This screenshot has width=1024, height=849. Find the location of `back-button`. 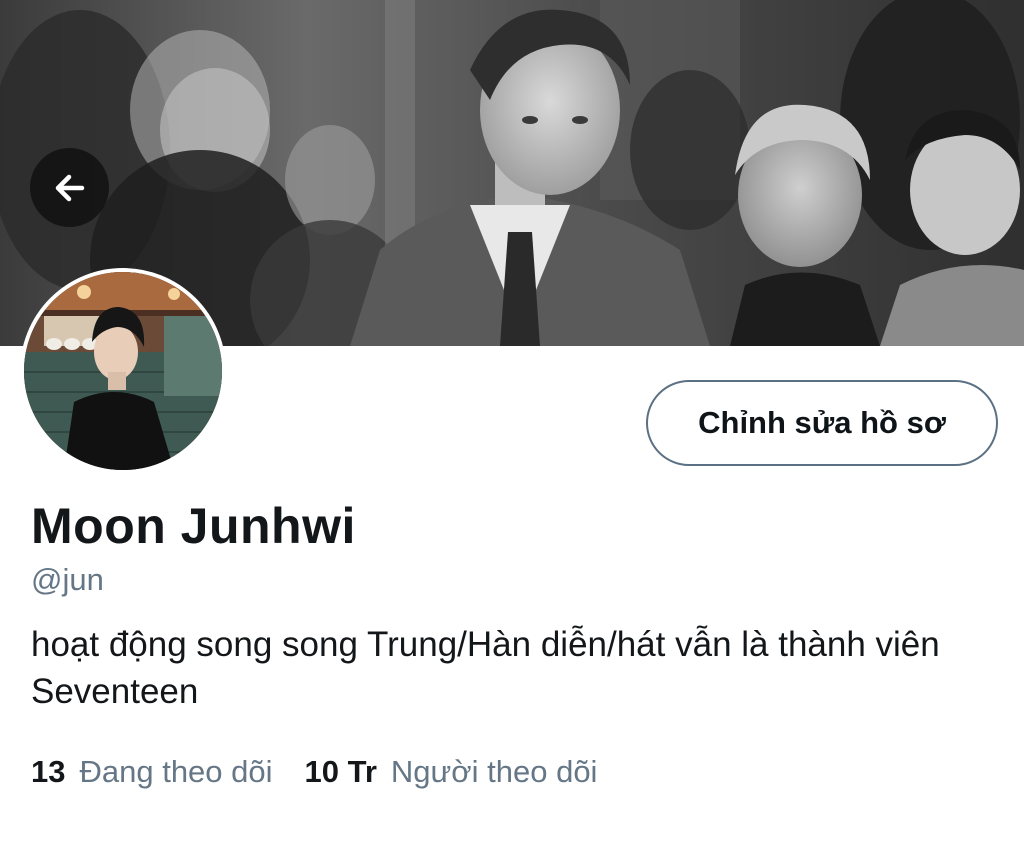

back-button is located at coordinates (69, 187).